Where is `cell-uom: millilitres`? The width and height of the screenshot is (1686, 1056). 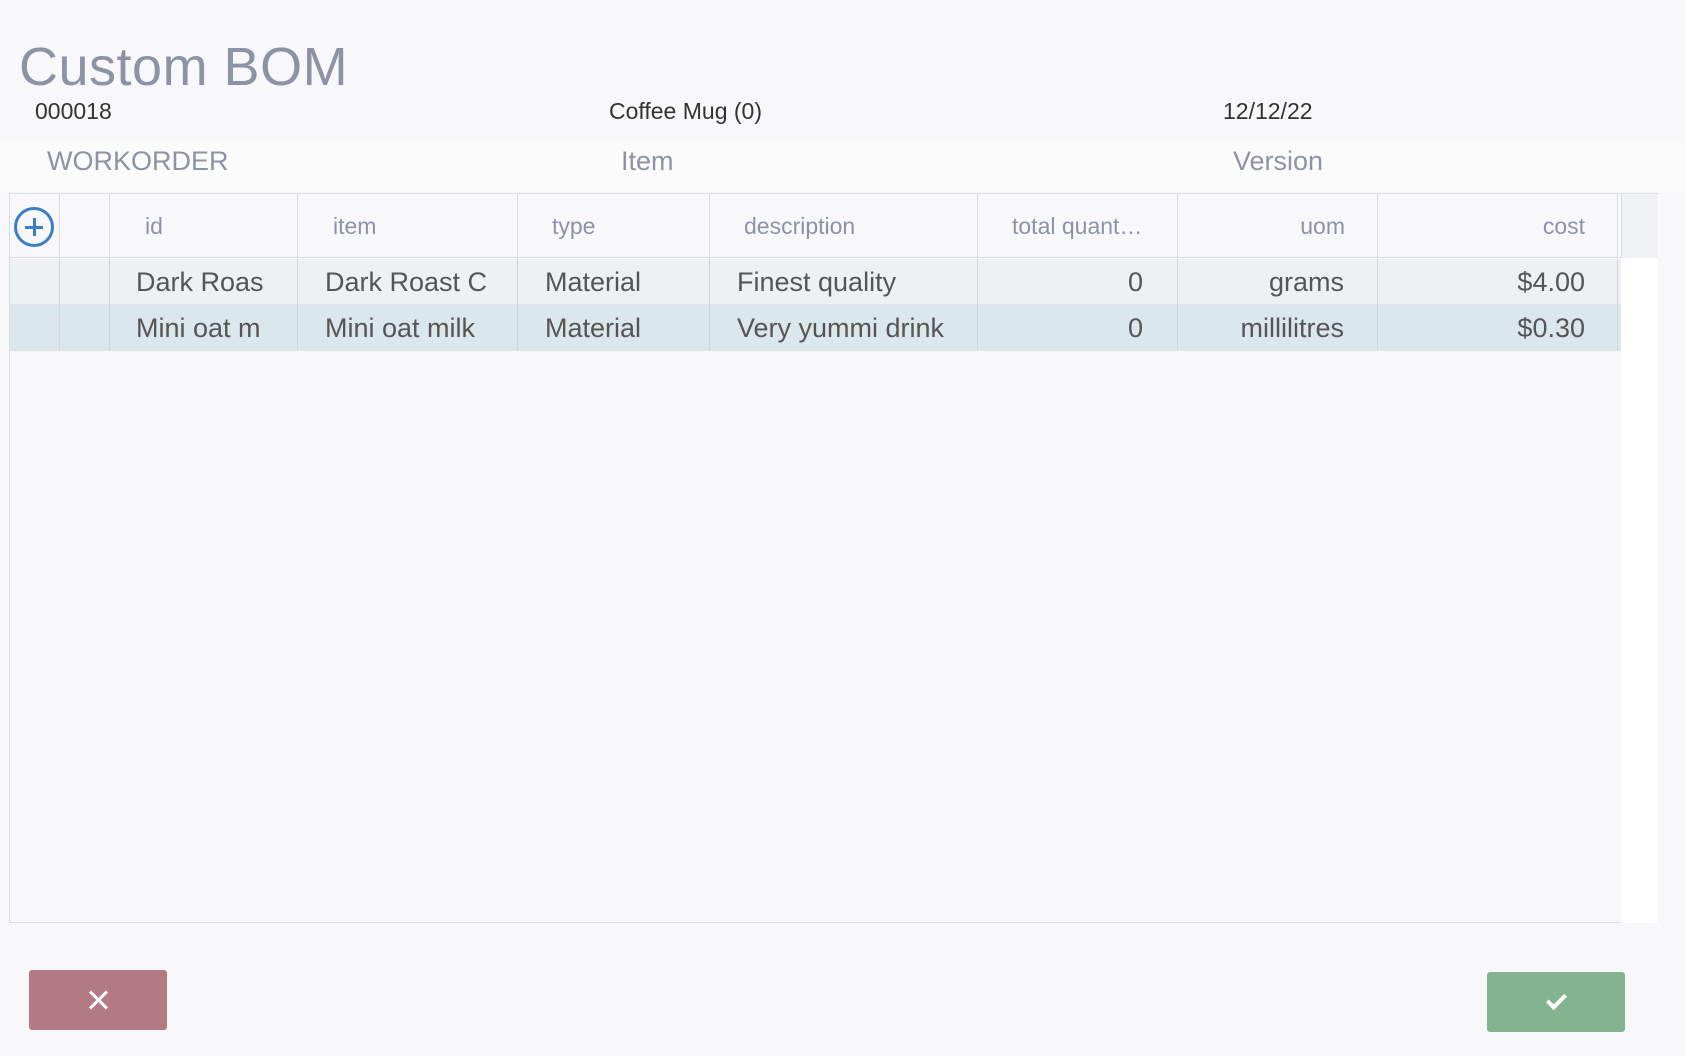
cell-uom: millilitres is located at coordinates (1278, 328).